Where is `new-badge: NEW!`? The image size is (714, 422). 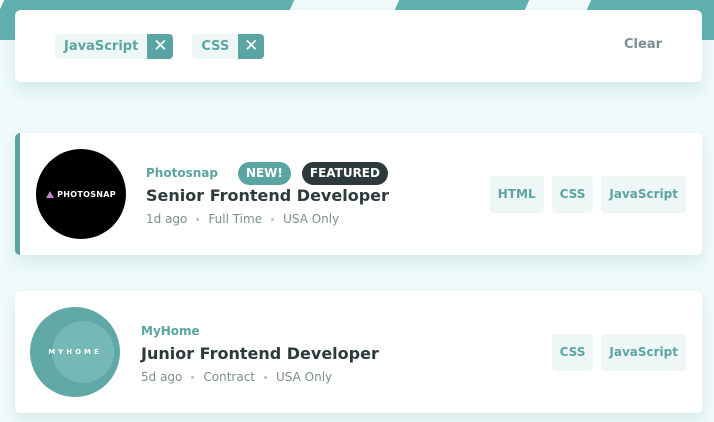
new-badge: NEW! is located at coordinates (264, 173).